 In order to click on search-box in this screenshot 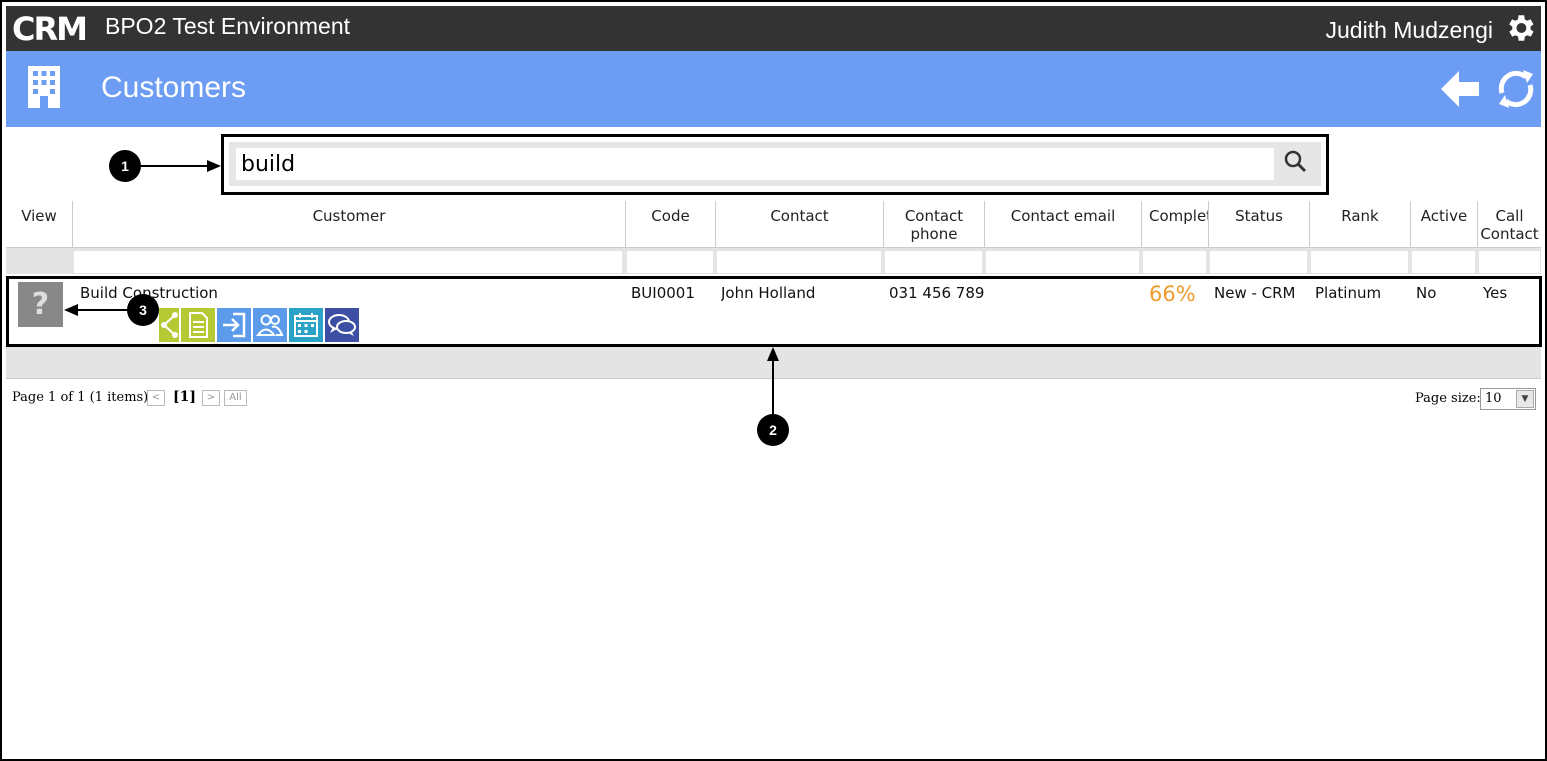, I will do `click(775, 164)`.